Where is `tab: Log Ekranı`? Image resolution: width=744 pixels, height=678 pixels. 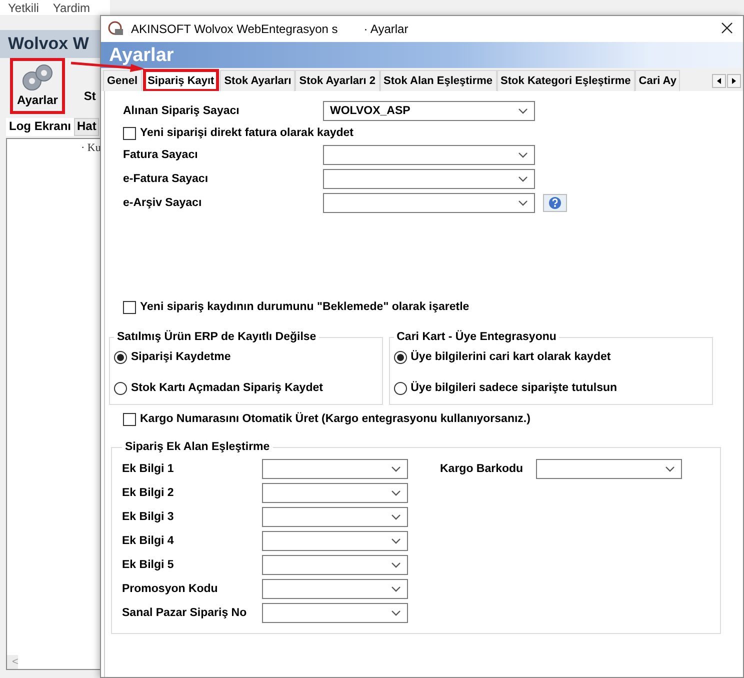 tab: Log Ekranı is located at coordinates (40, 127).